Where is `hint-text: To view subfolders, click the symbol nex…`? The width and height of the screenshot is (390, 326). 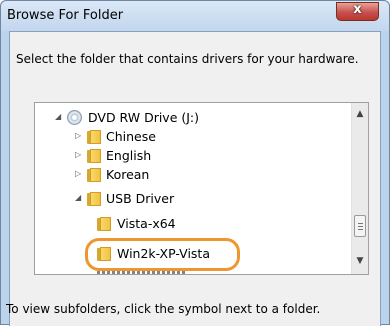
hint-text: To view subfolders, click the symbol nex… is located at coordinates (163, 309).